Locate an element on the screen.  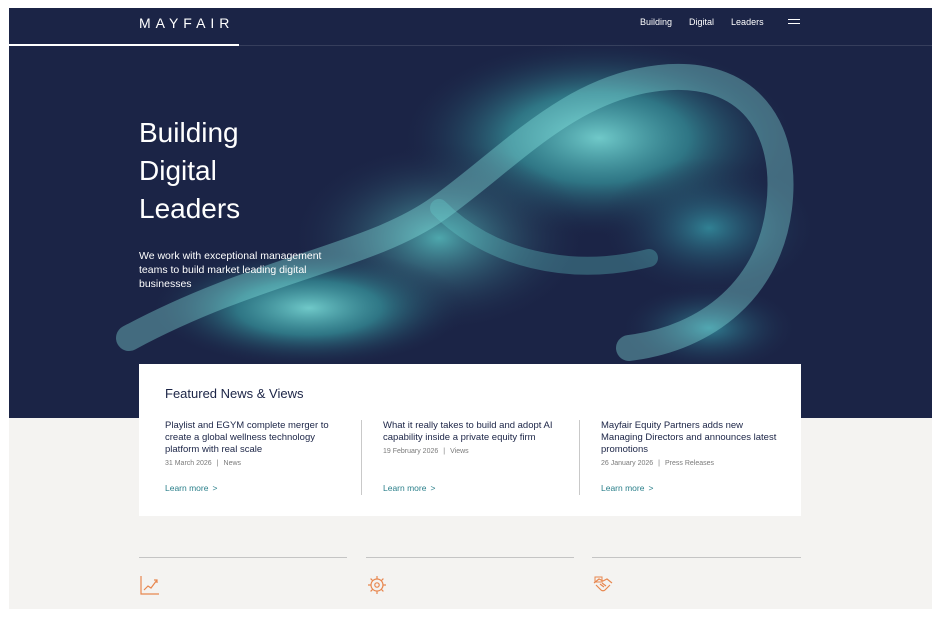
top-navigation-bar: MAYFAIR Building Digital Leaders is located at coordinates (470, 27).